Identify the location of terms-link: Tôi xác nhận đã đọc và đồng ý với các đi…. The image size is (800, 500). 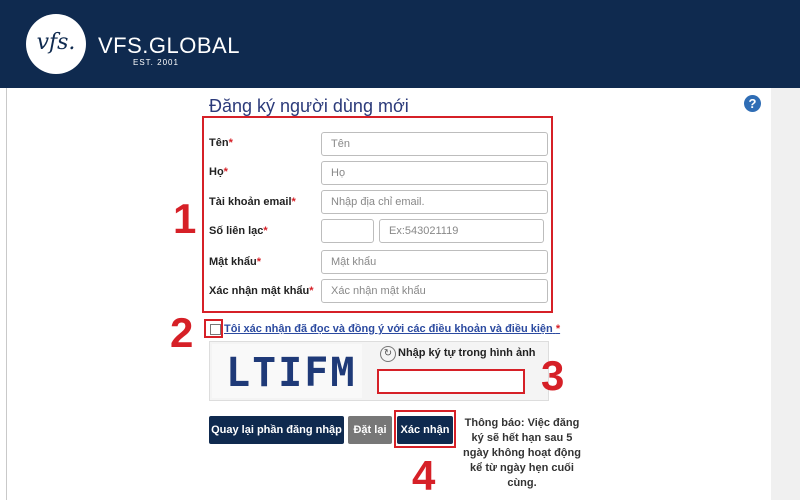
(392, 329).